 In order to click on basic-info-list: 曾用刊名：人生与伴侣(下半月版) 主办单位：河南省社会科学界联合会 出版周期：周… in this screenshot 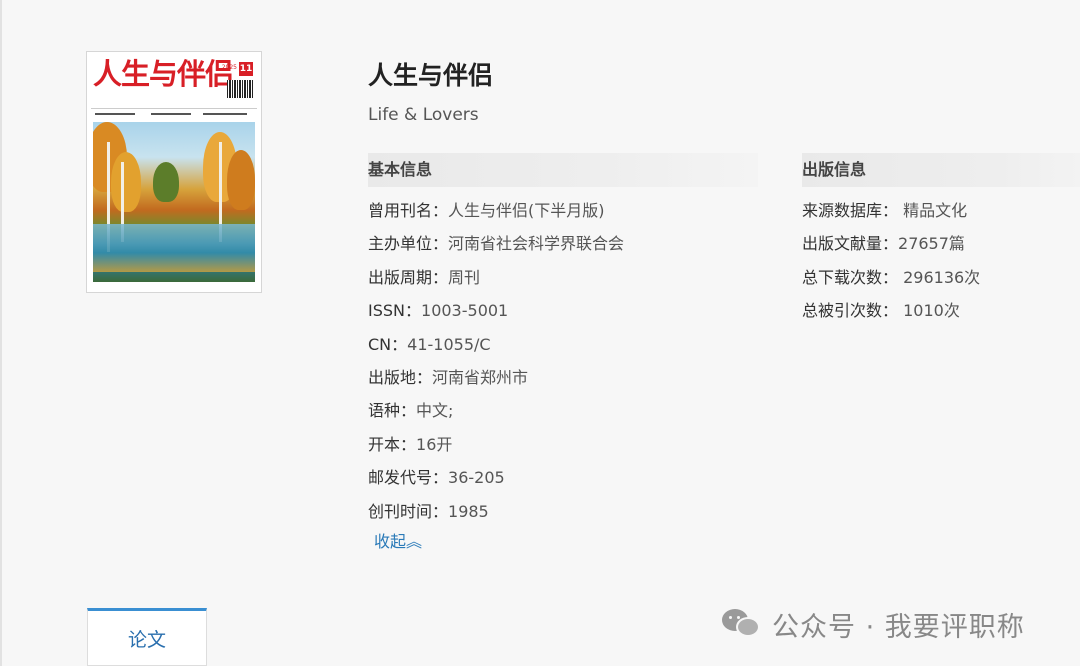, I will do `click(496, 364)`.